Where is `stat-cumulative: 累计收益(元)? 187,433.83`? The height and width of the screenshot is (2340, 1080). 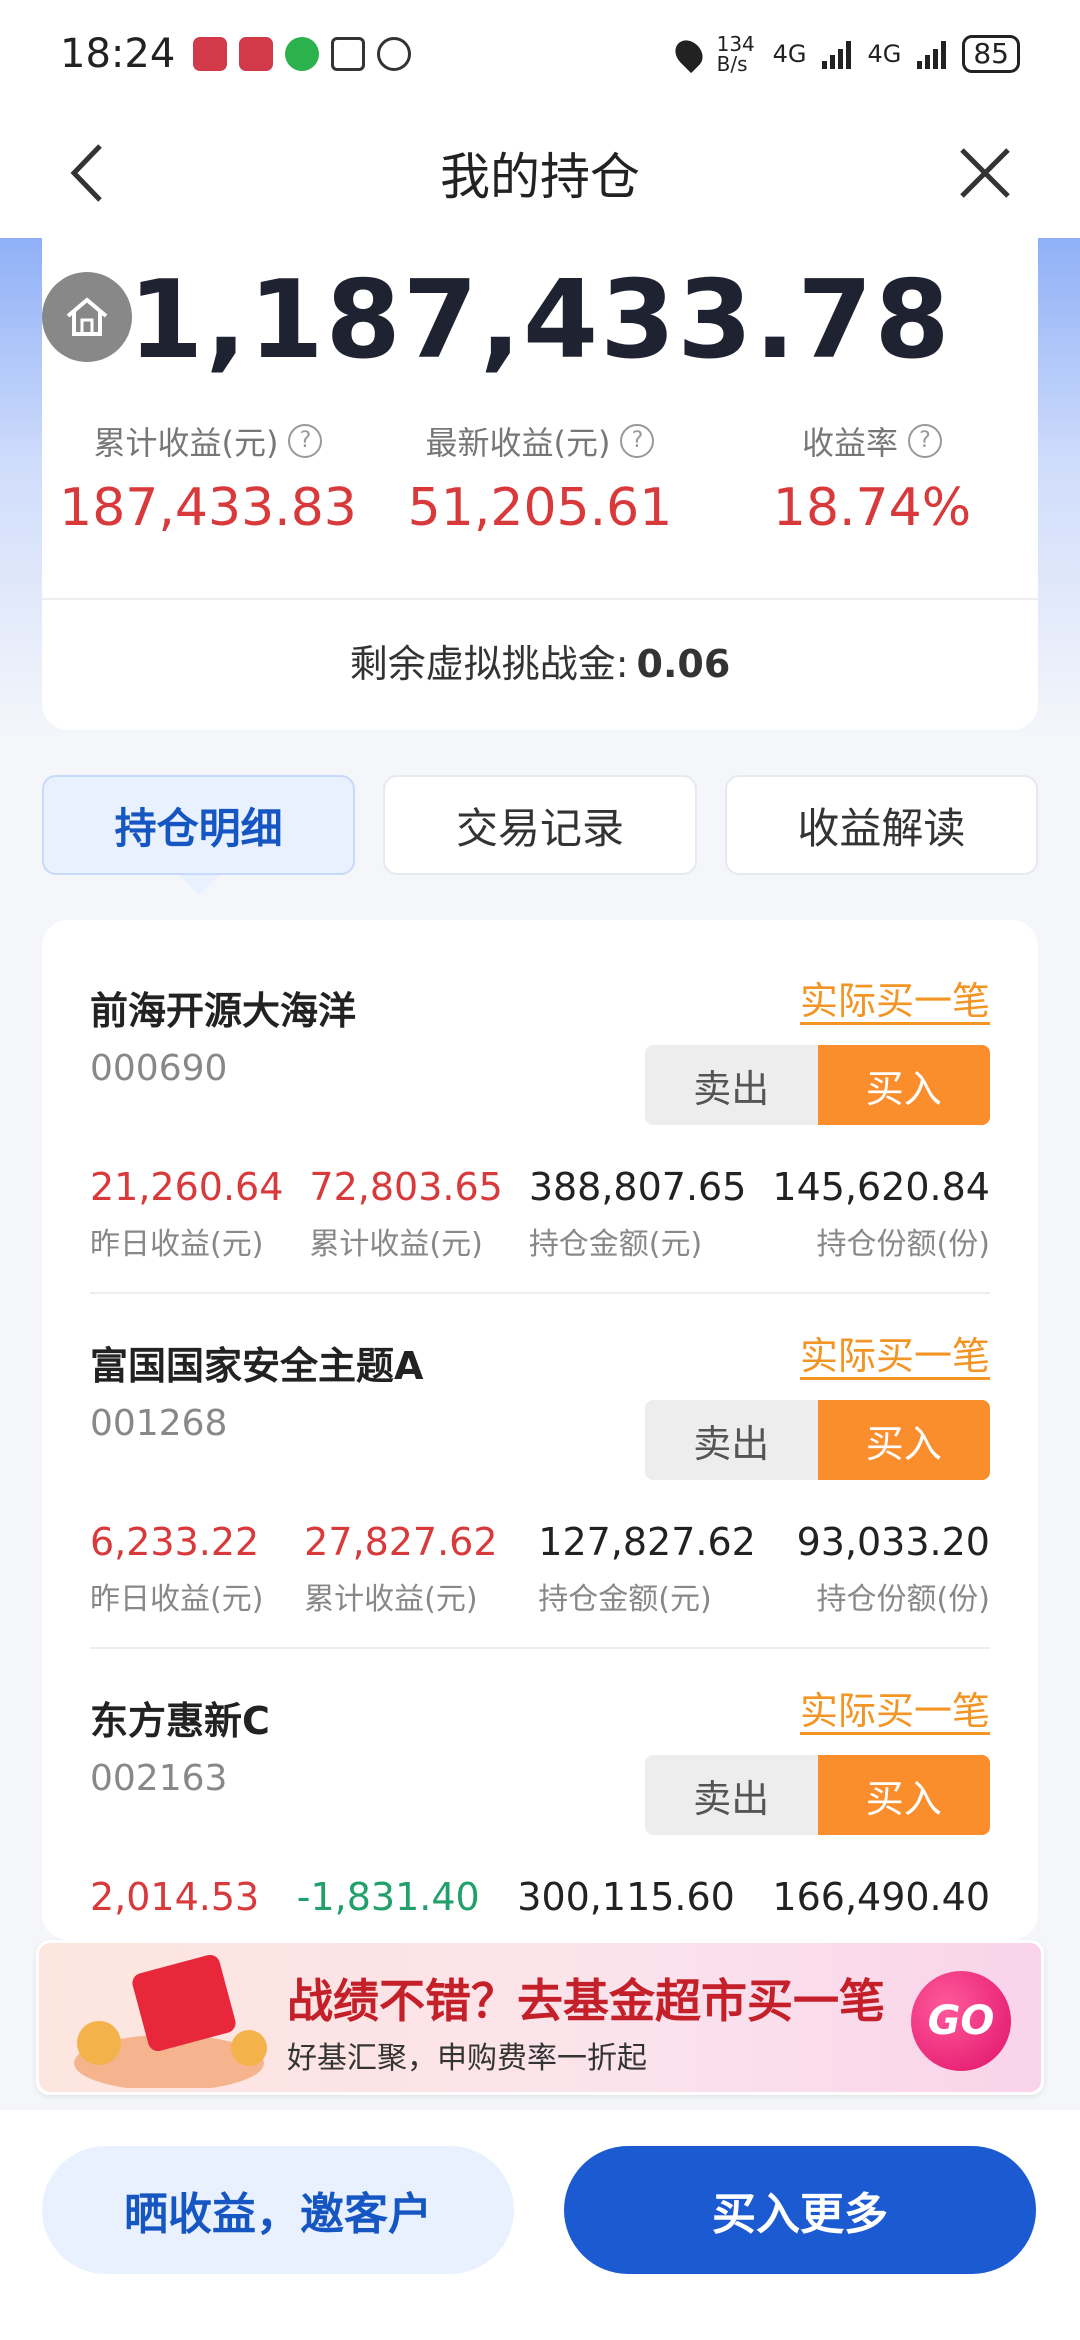 stat-cumulative: 累计收益(元)? 187,433.83 is located at coordinates (208, 478).